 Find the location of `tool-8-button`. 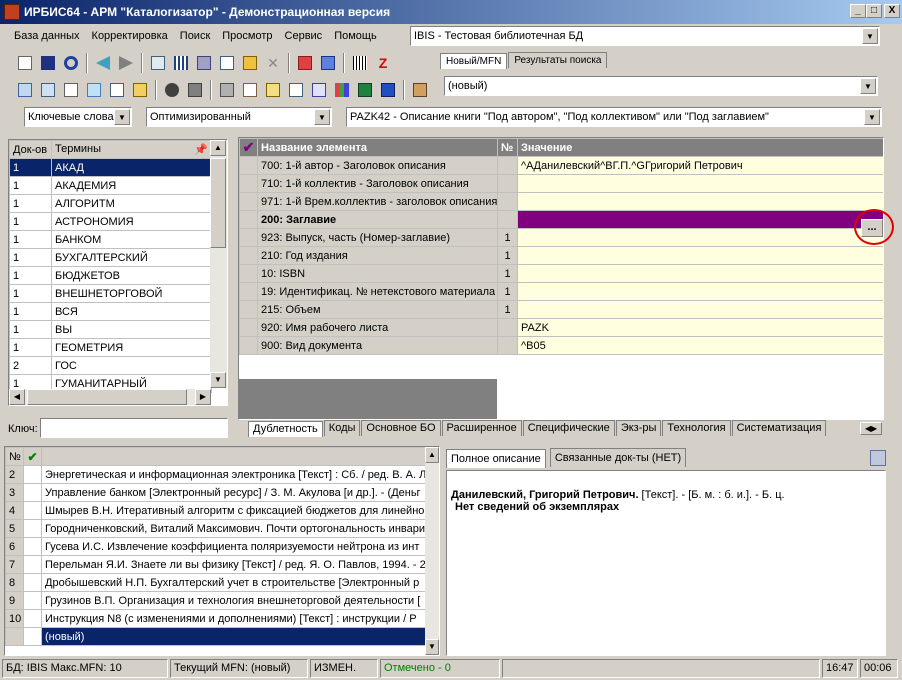

tool-8-button is located at coordinates (195, 90).